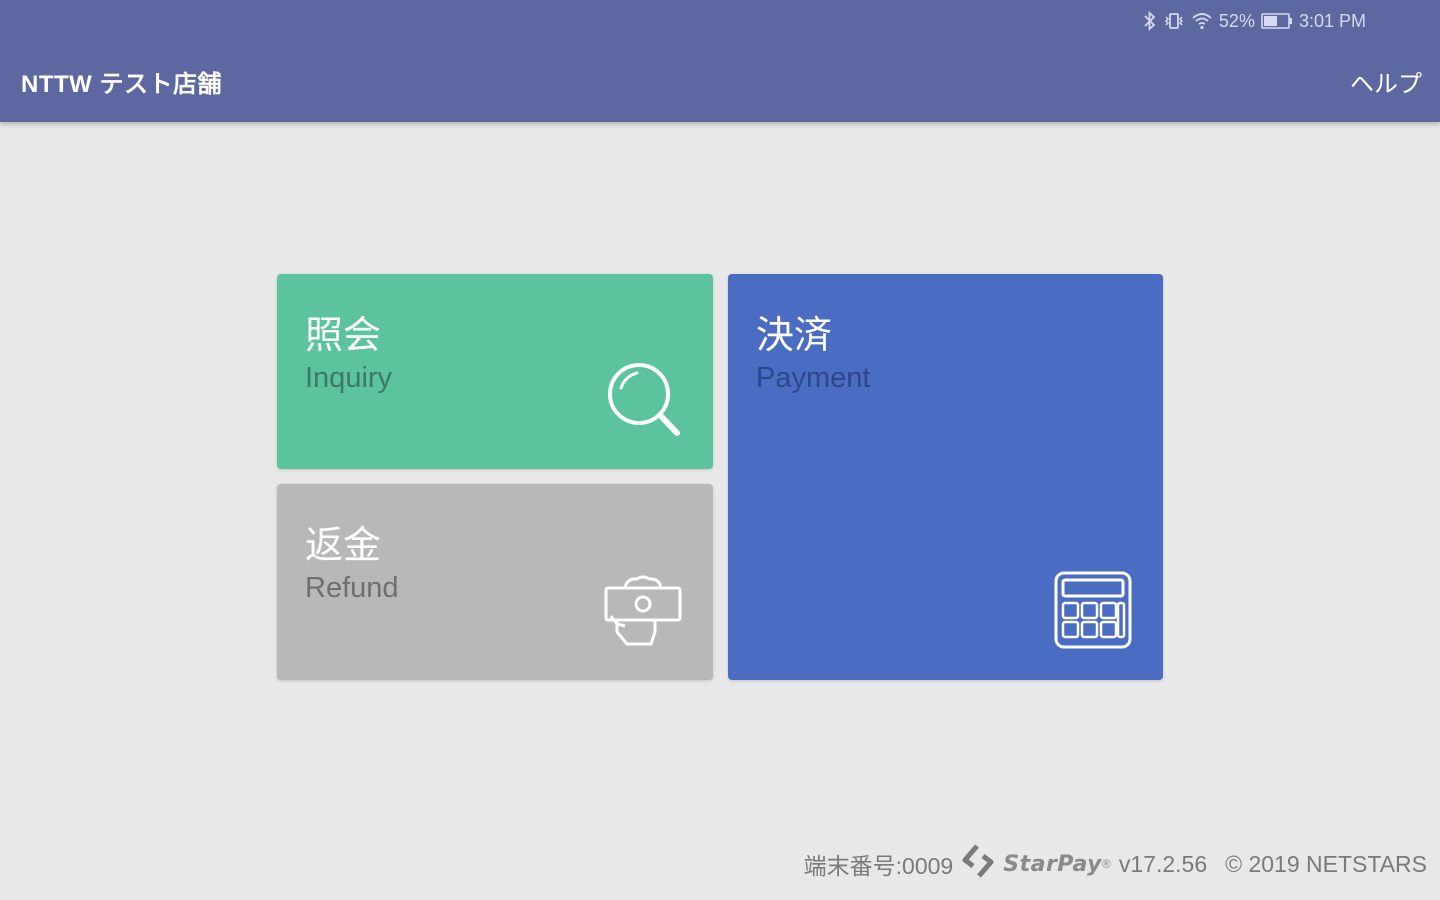  Describe the element at coordinates (643, 614) in the screenshot. I see `refund-cash-icon` at that location.